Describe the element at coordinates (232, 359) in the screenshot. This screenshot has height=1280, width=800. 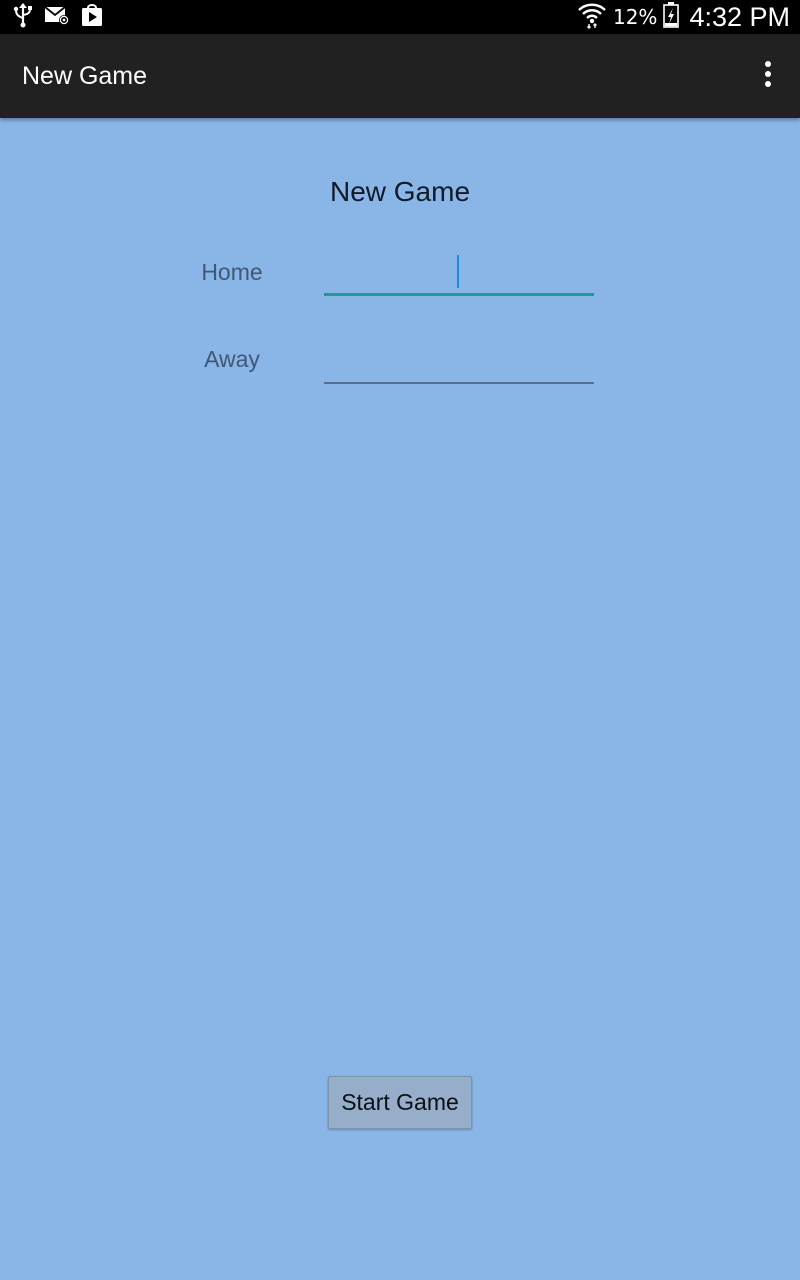
I see `away-label: Away` at that location.